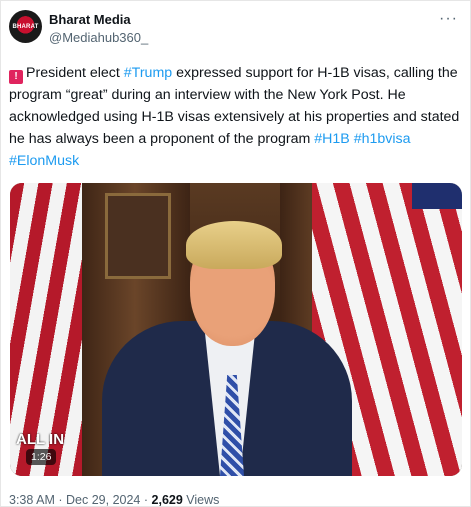 Image resolution: width=471 pixels, height=507 pixels. I want to click on tweet-header: BHARAT Bharat Media @Mediahub360_ ···, so click(235, 30).